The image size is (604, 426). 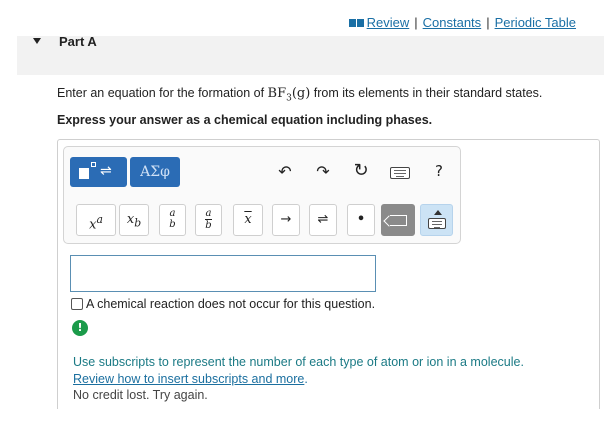 I want to click on fraction-key: ab, so click(x=208, y=220).